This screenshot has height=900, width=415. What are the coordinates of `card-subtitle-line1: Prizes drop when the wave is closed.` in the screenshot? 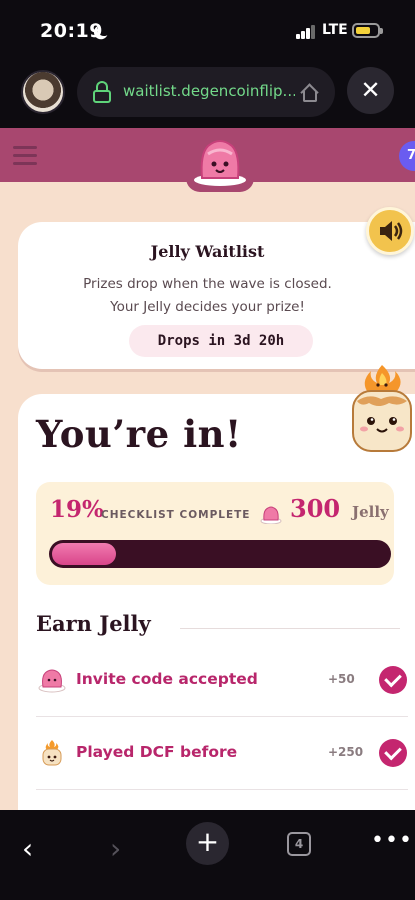 It's located at (207, 284).